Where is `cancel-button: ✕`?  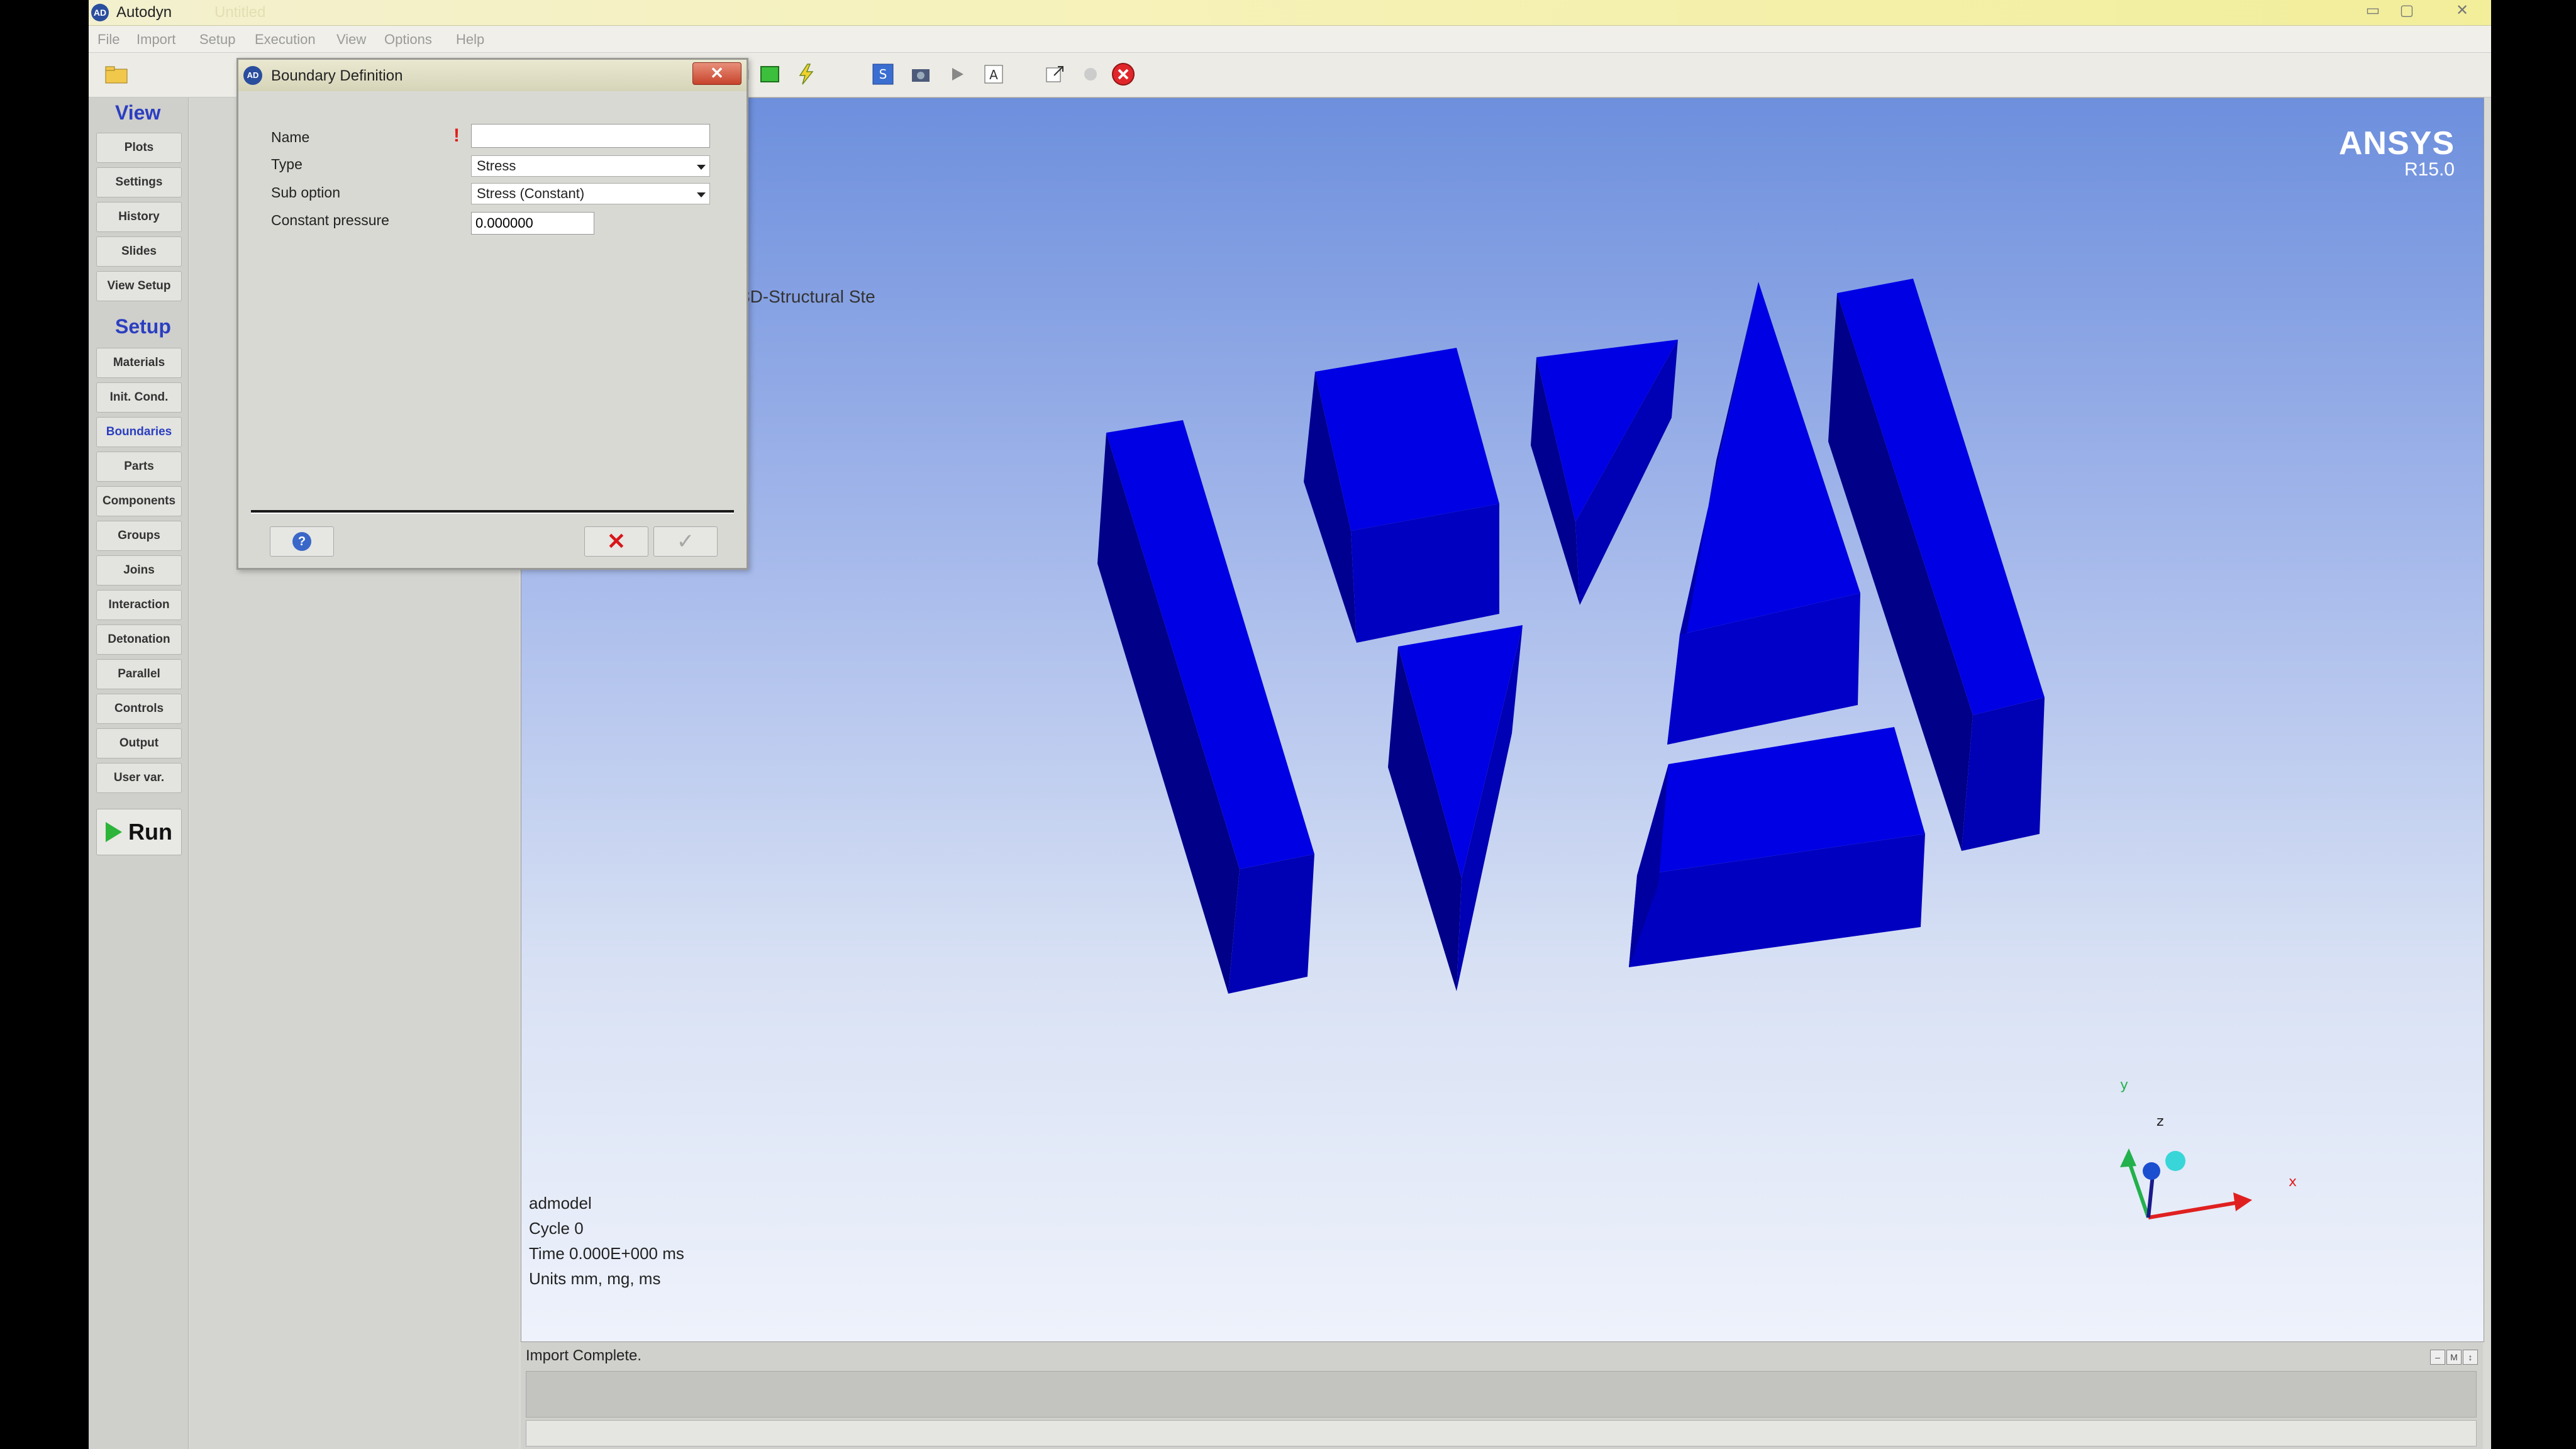
cancel-button: ✕ is located at coordinates (616, 541).